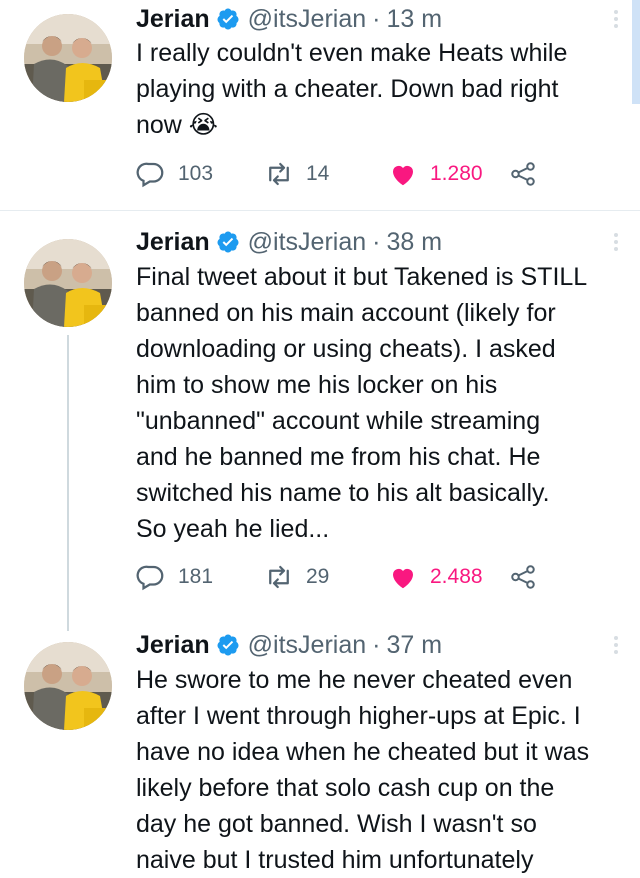  Describe the element at coordinates (174, 577) in the screenshot. I see `reply-button: 181` at that location.